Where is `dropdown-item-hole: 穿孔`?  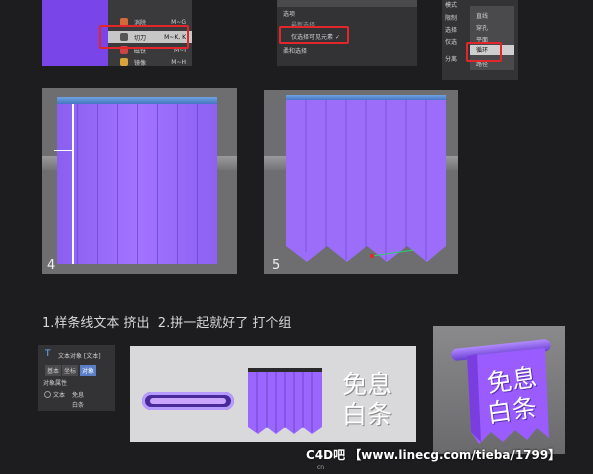
dropdown-item-hole: 穿孔 is located at coordinates (482, 27).